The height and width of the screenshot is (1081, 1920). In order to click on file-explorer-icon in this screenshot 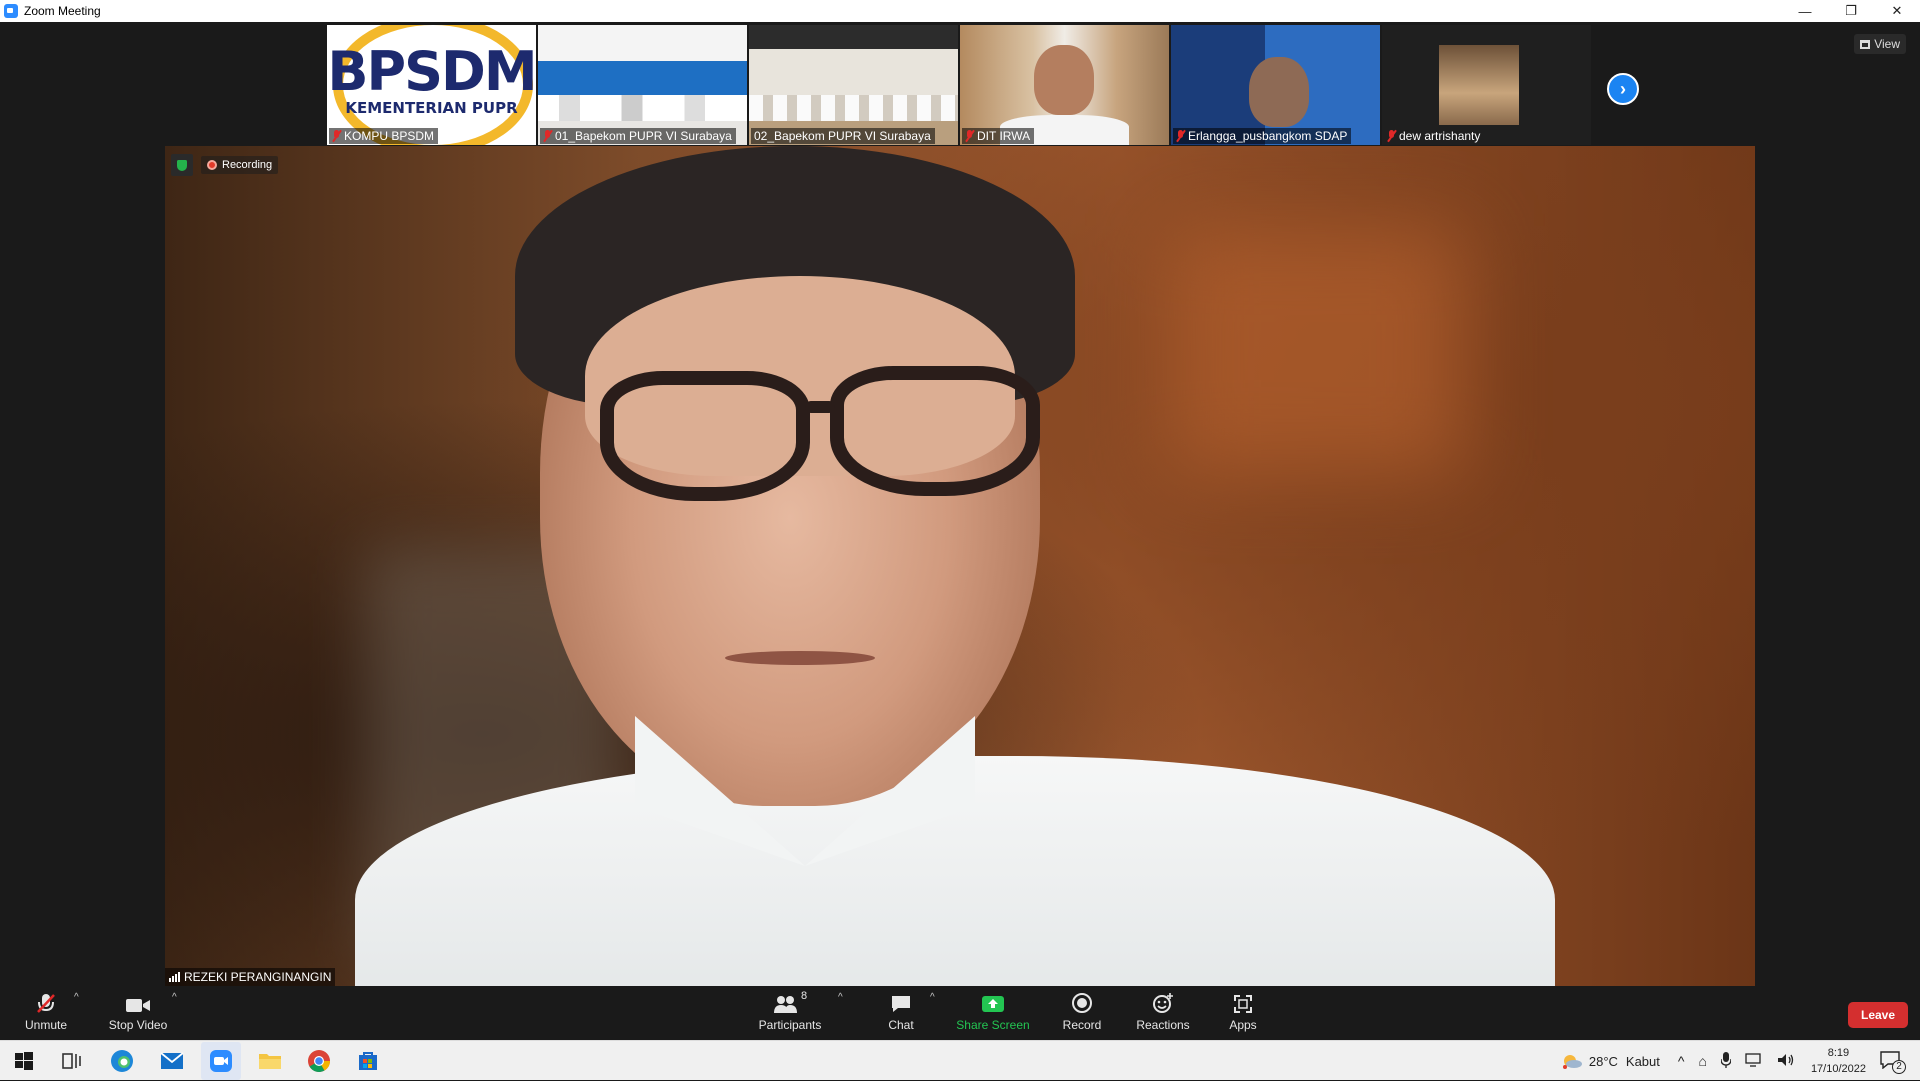, I will do `click(270, 1061)`.